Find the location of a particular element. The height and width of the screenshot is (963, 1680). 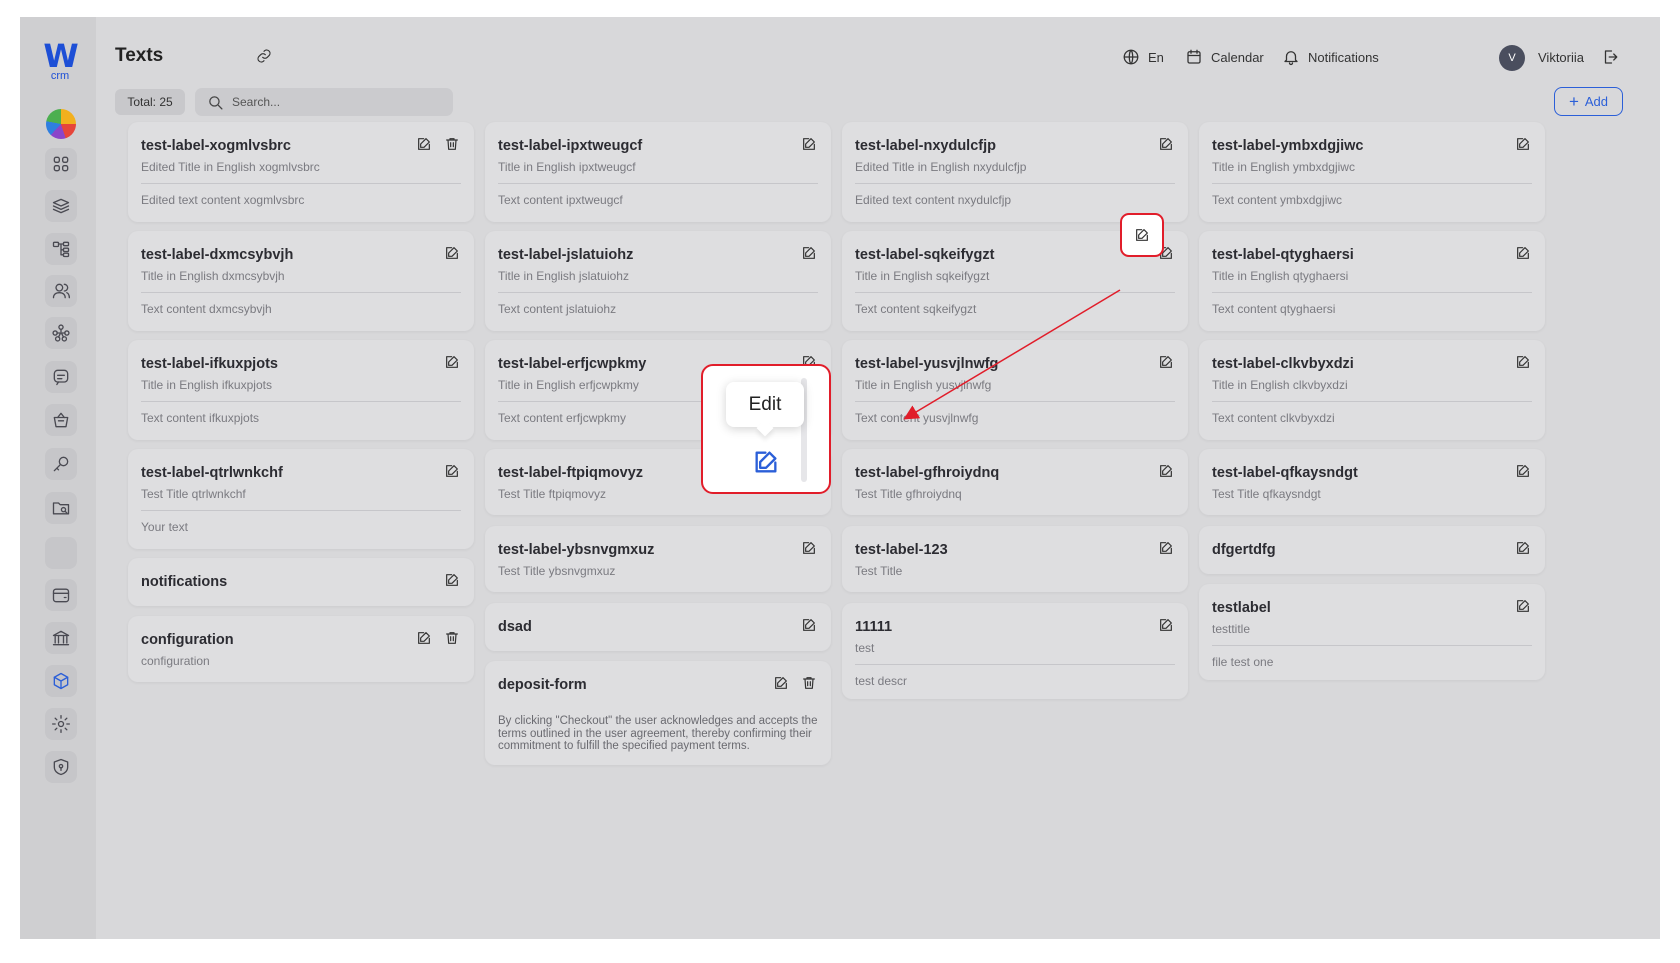

card-label: test-label-yusvjlnwfg is located at coordinates (927, 364).